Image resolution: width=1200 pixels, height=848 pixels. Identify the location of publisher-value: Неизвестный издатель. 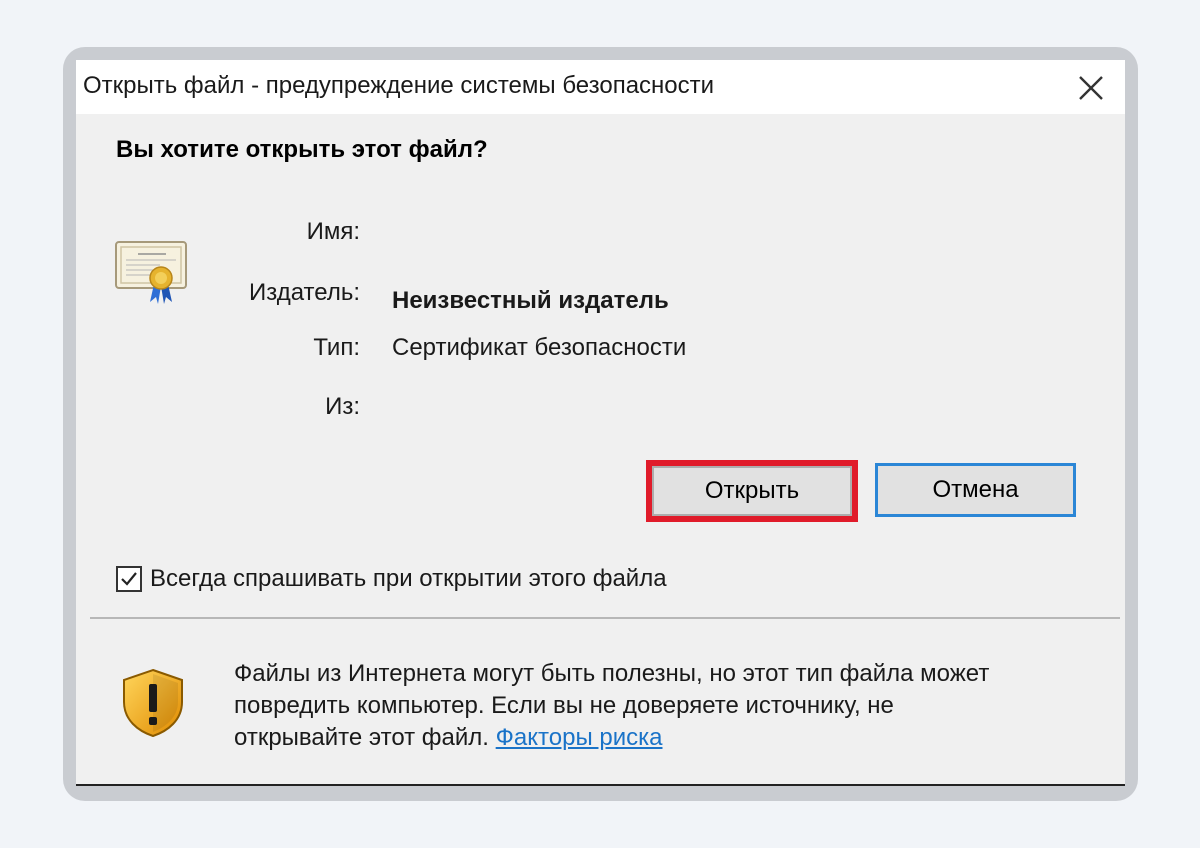
(530, 300).